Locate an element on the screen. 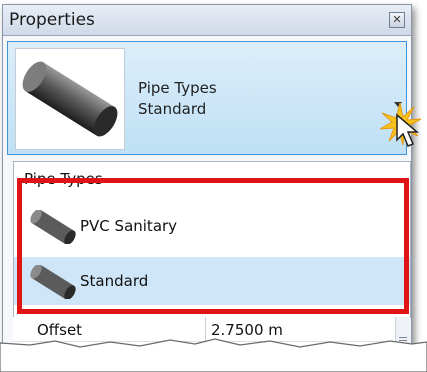  title-bar: Properties ✕ is located at coordinates (207, 20).